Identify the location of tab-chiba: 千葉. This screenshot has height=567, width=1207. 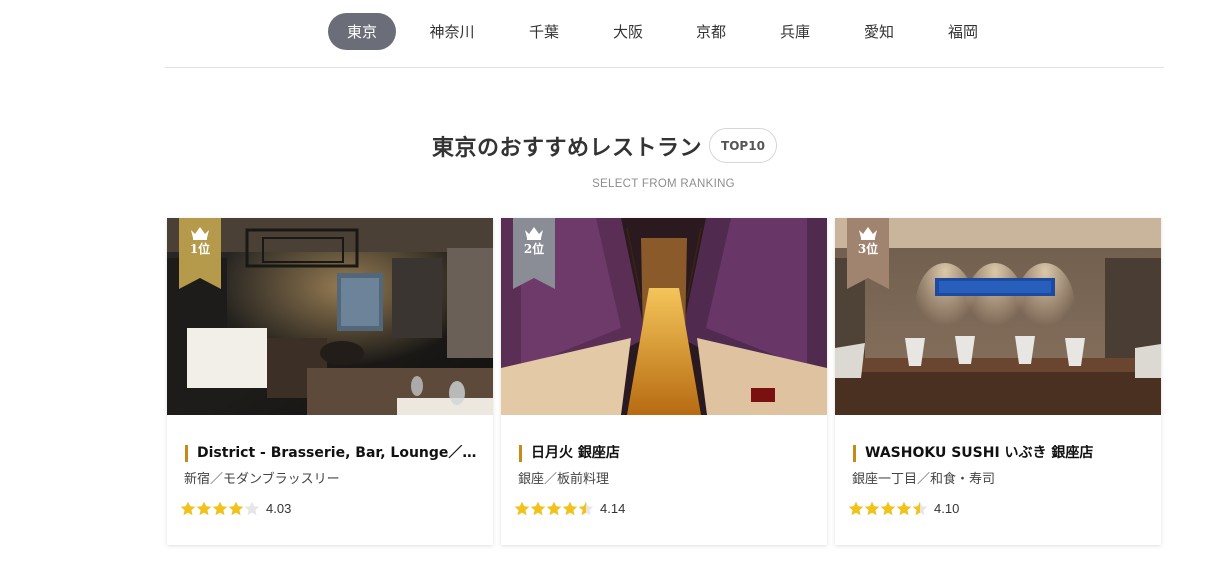
(544, 31).